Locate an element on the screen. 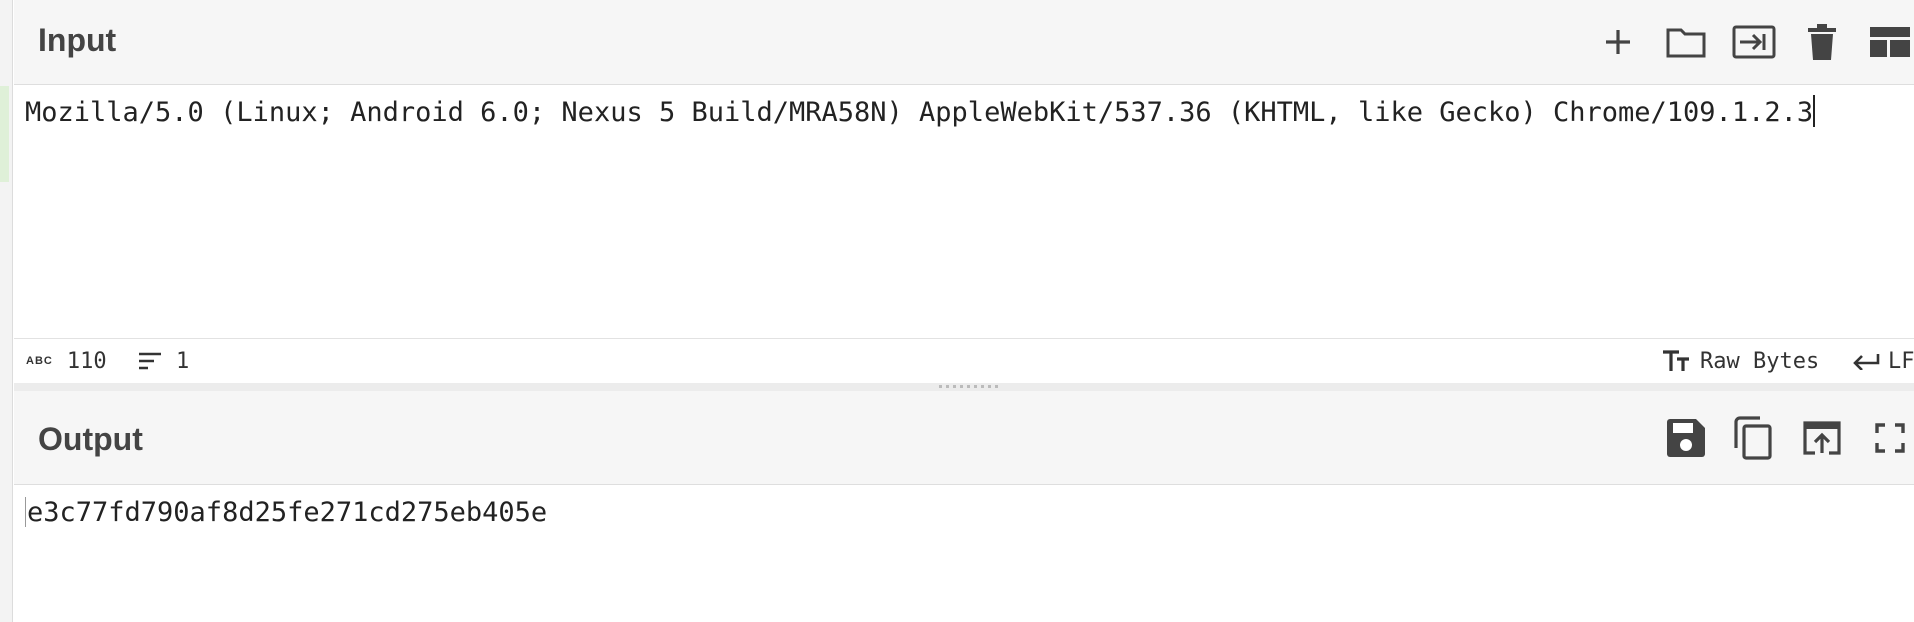  output-toolbar is located at coordinates (1778, 437).